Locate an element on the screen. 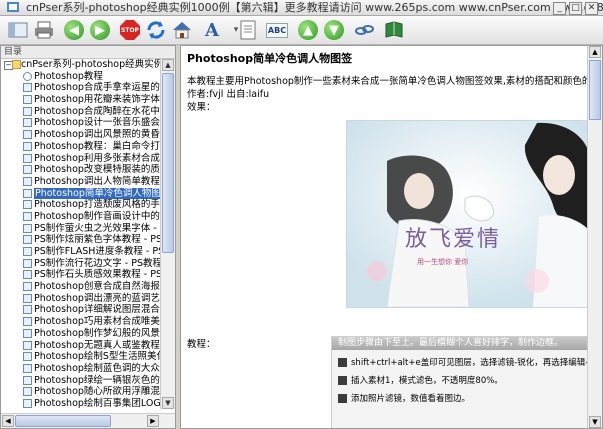  hide-button is located at coordinates (18, 30).